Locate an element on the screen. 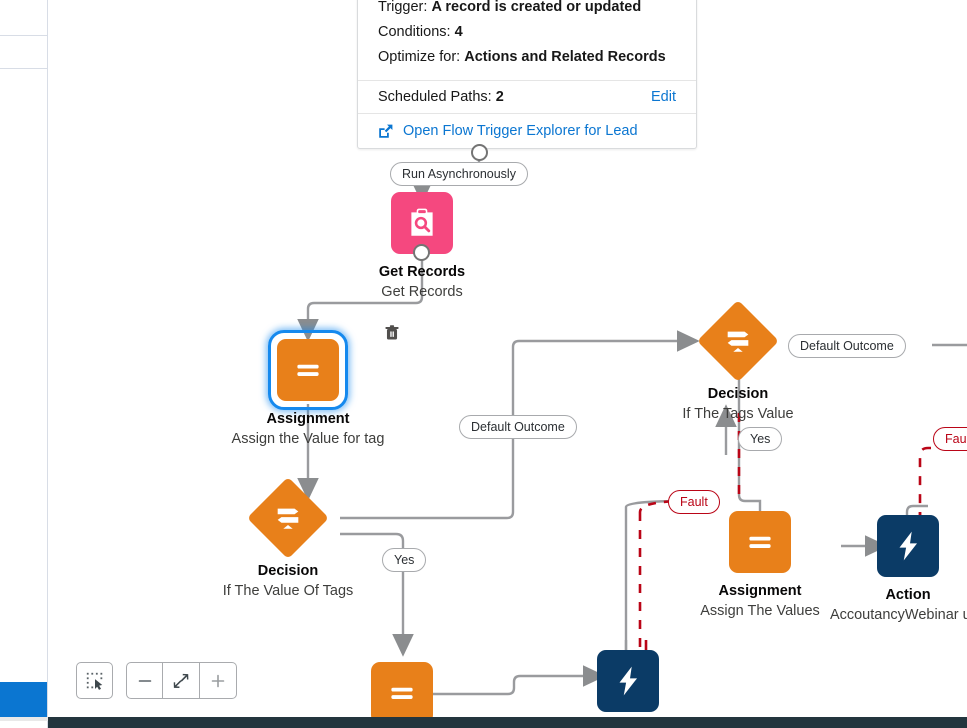 The height and width of the screenshot is (728, 967). fit-to-view-button is located at coordinates (181, 680).